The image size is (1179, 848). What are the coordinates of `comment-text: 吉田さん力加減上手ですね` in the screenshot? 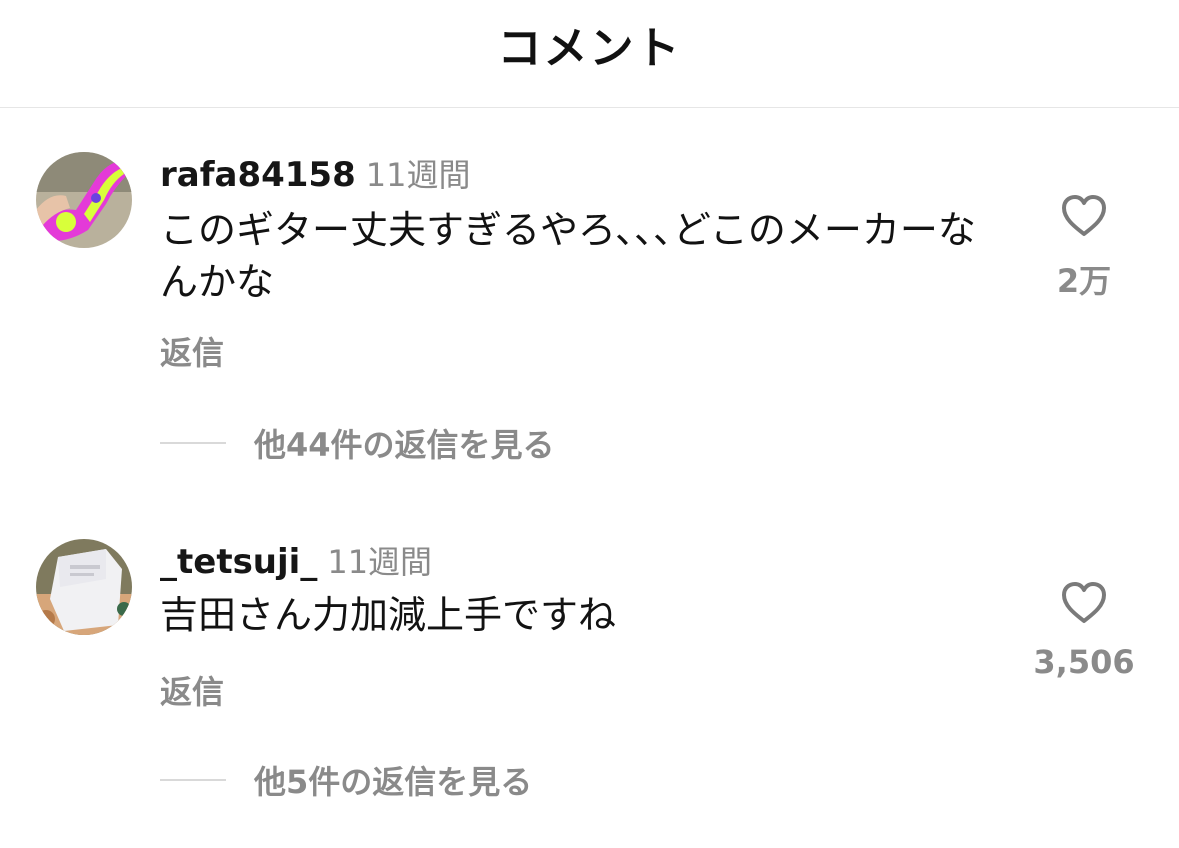 It's located at (388, 615).